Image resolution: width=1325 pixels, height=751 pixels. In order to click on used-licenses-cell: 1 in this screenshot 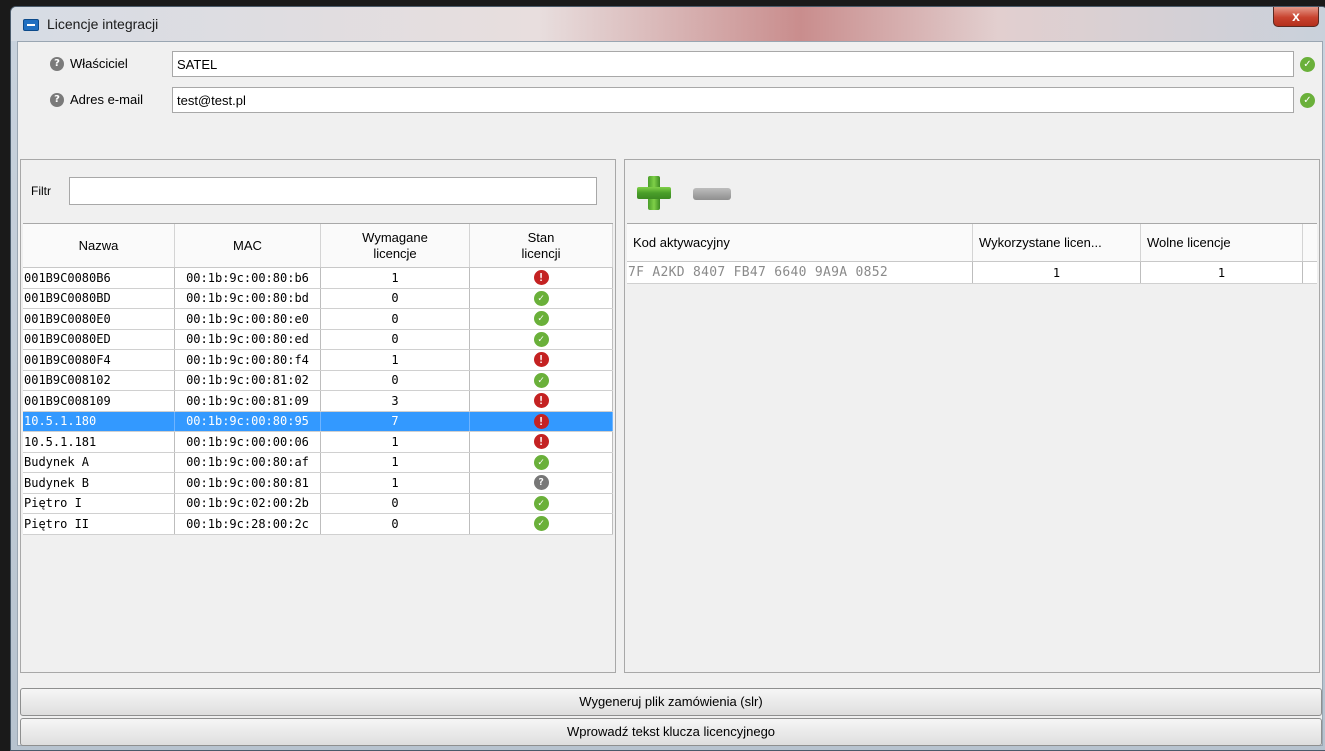, I will do `click(1057, 272)`.